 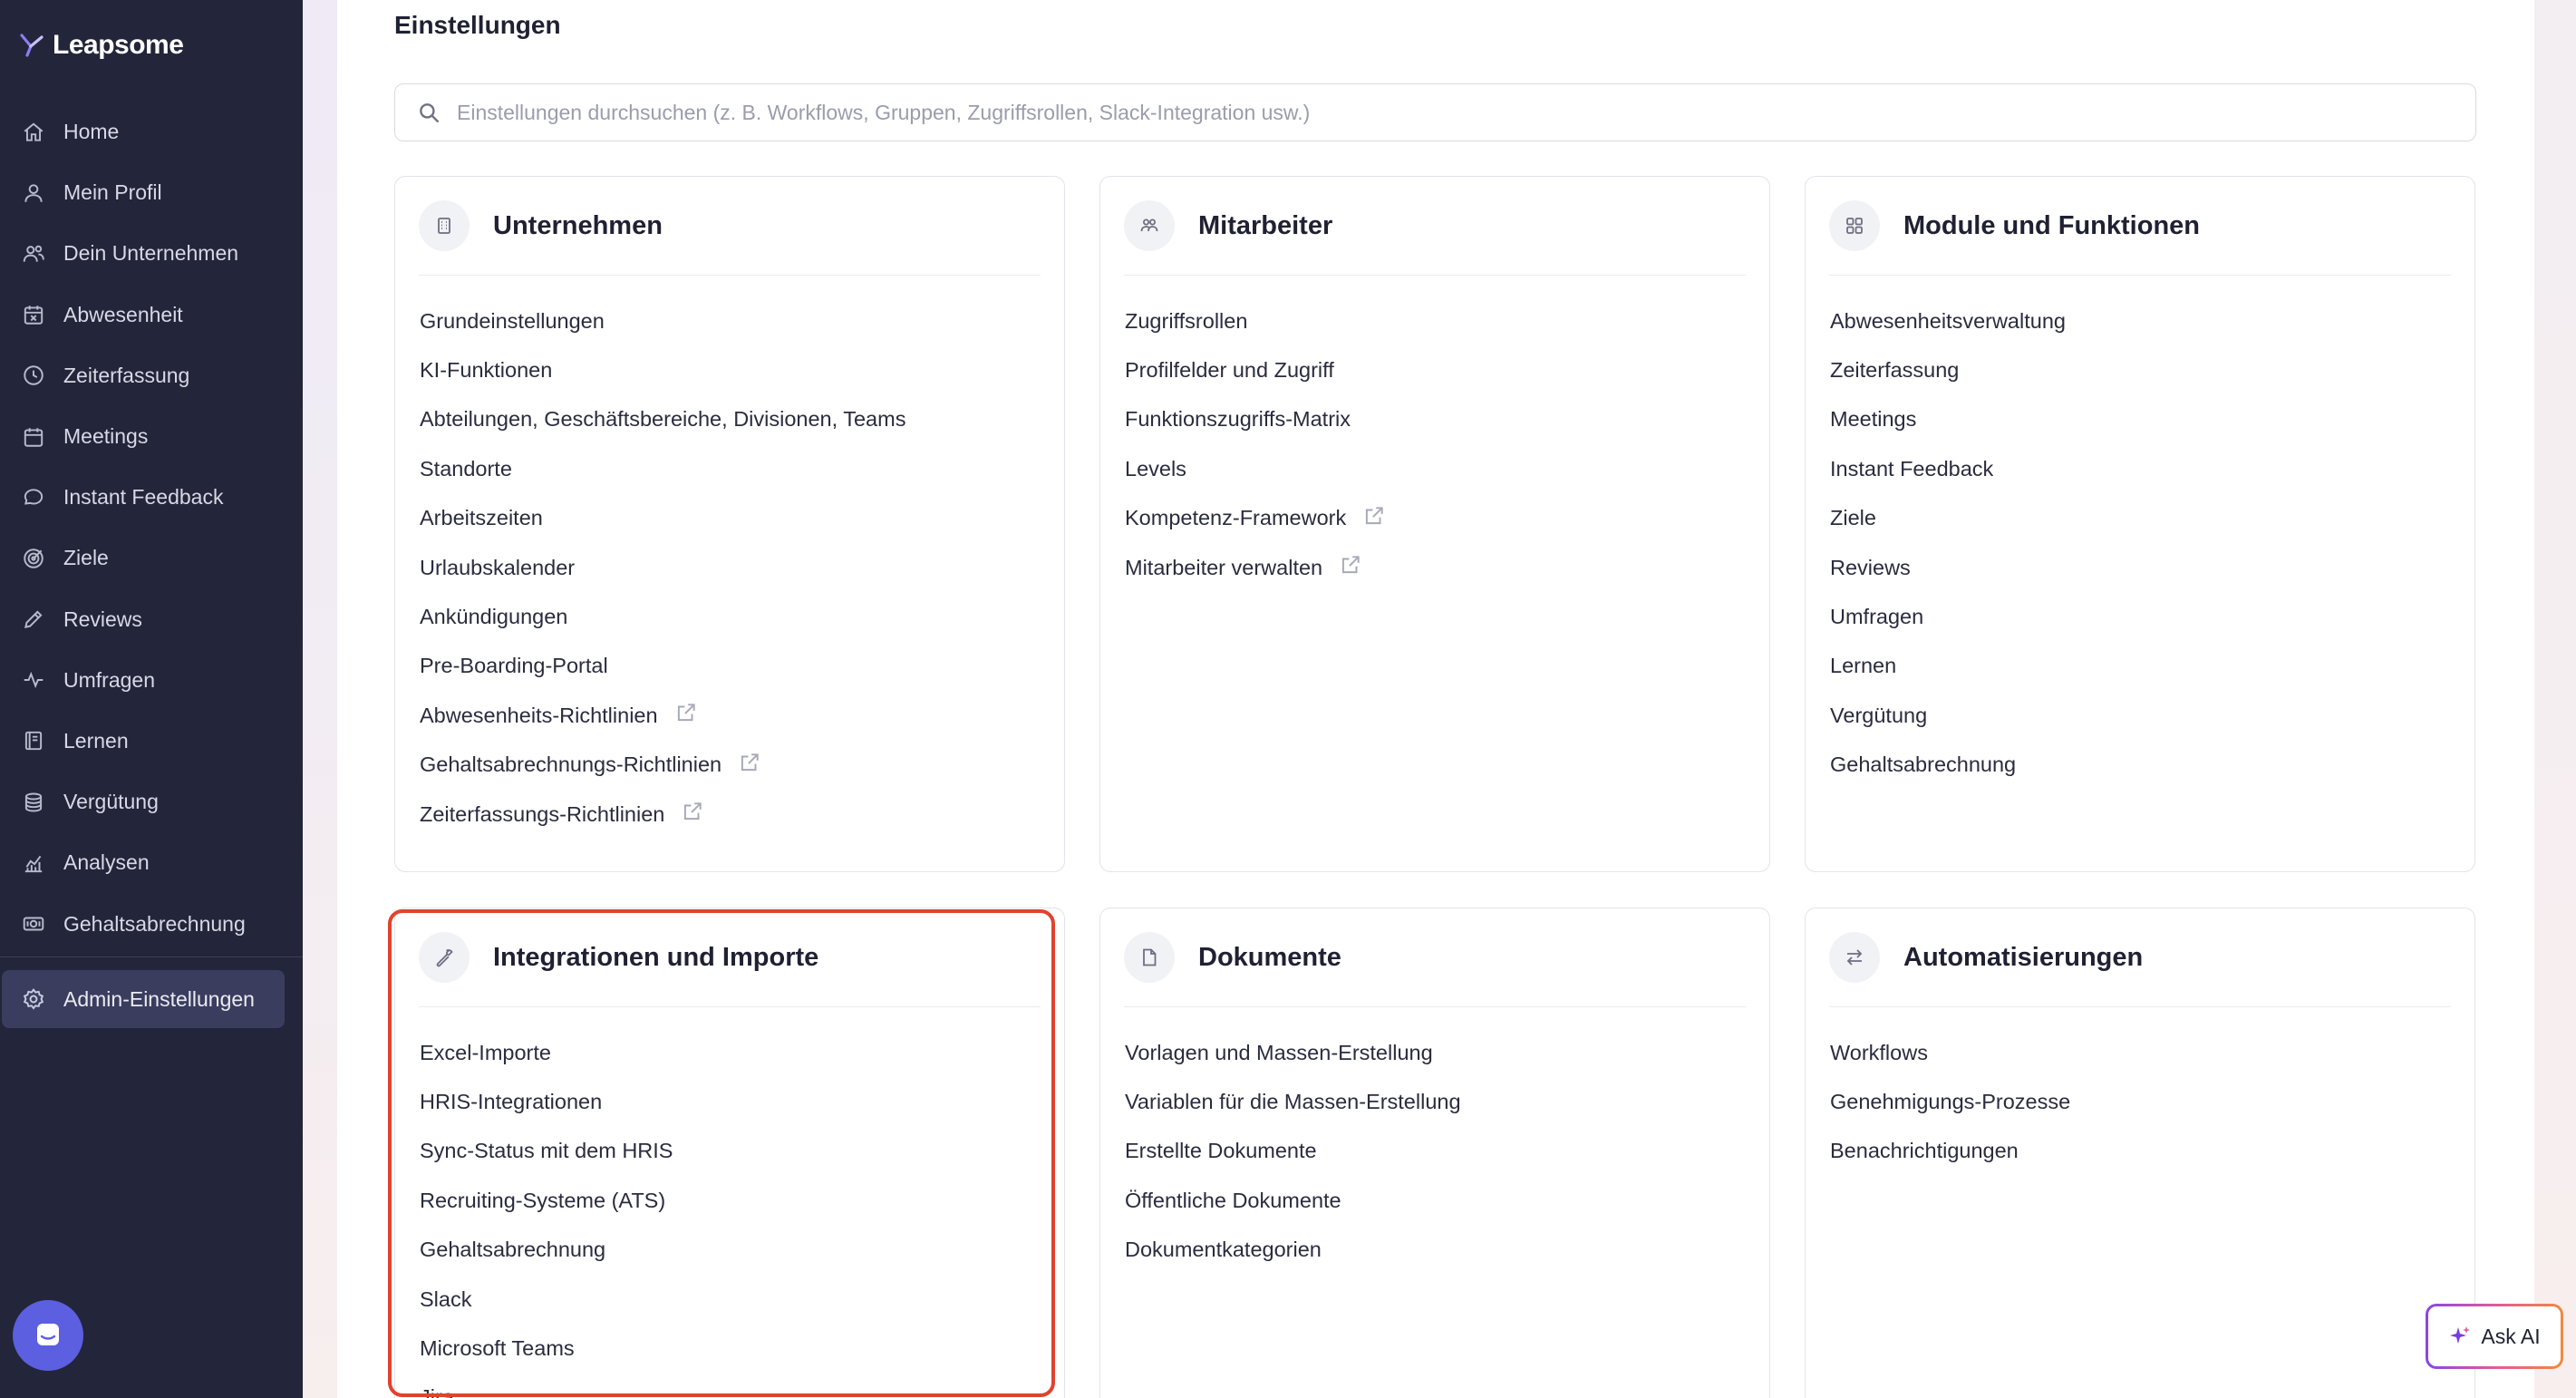 What do you see at coordinates (151, 315) in the screenshot?
I see `sidebar-item-abwesenheit: Abwesenheit` at bounding box center [151, 315].